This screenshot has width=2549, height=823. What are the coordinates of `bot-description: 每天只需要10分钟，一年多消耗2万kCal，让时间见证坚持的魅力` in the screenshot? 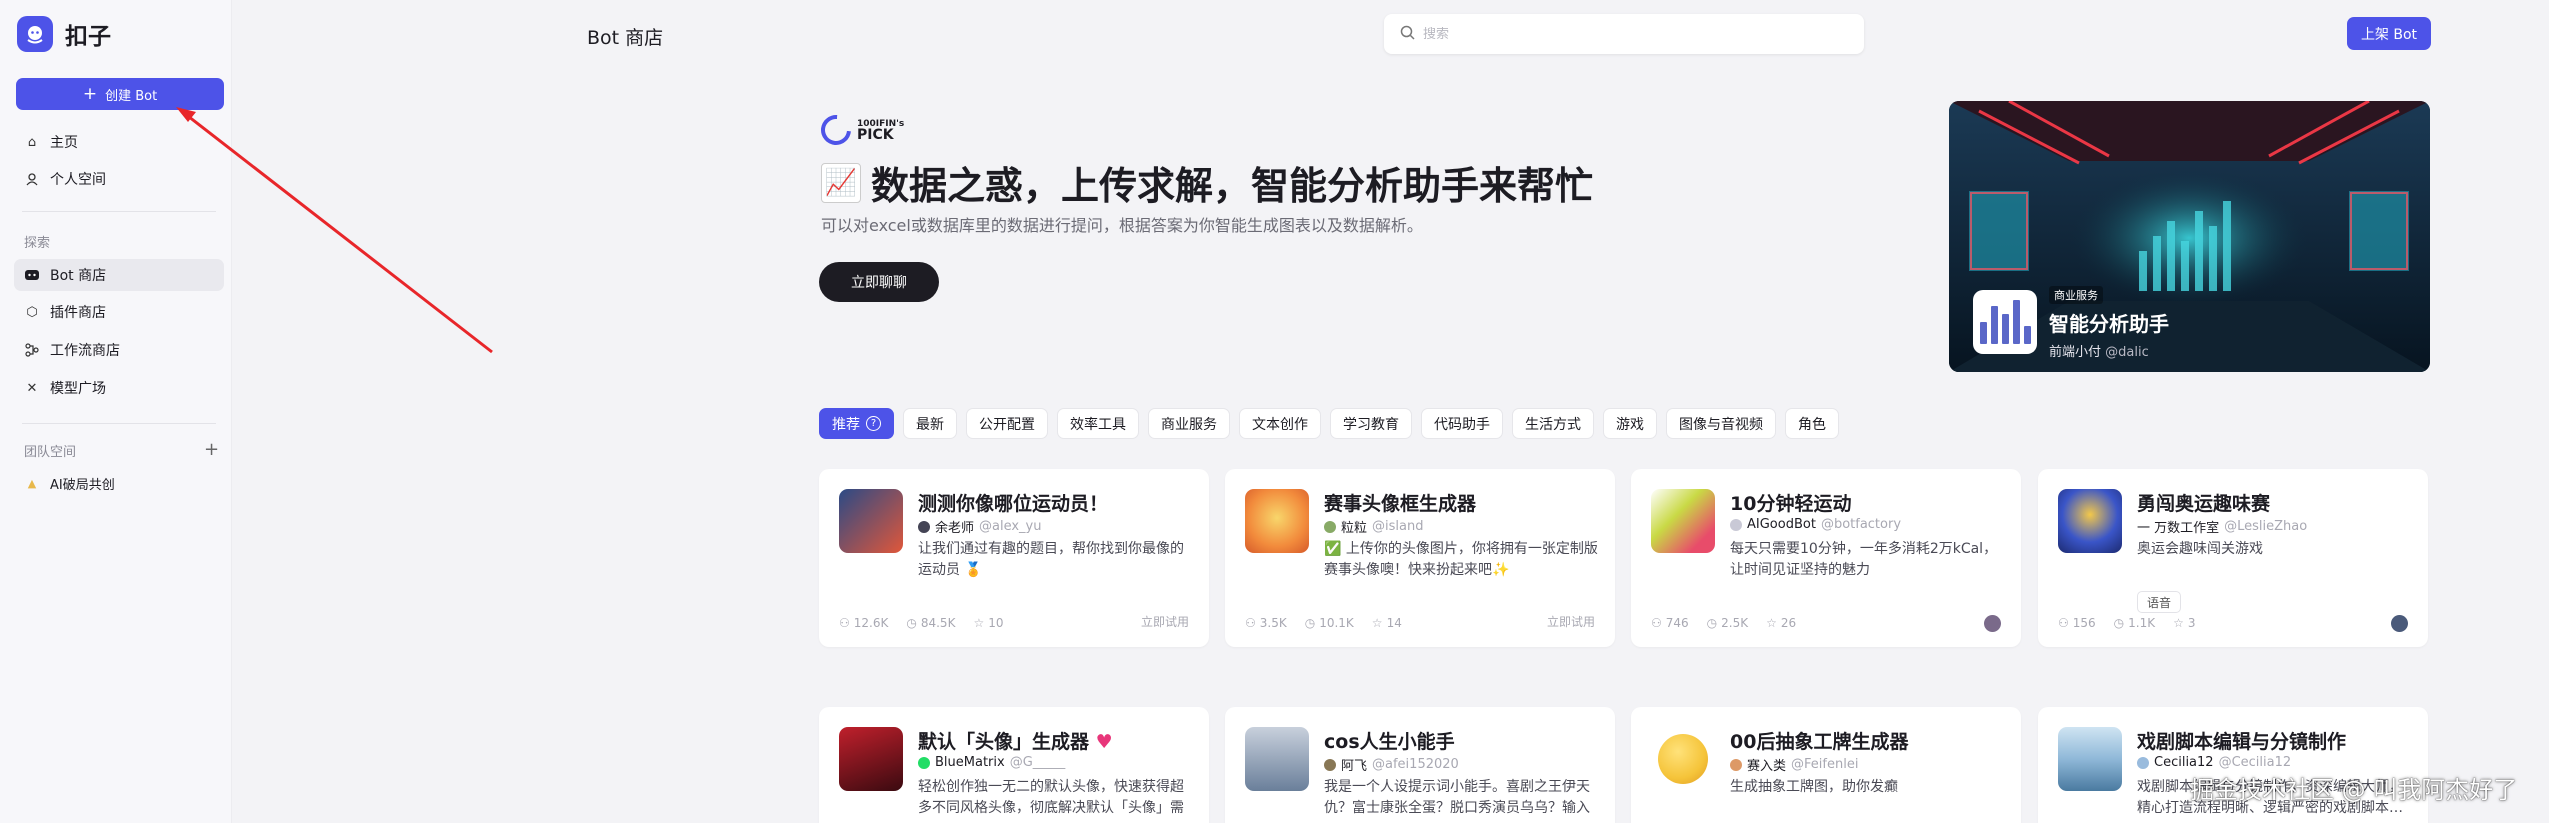 It's located at (1864, 559).